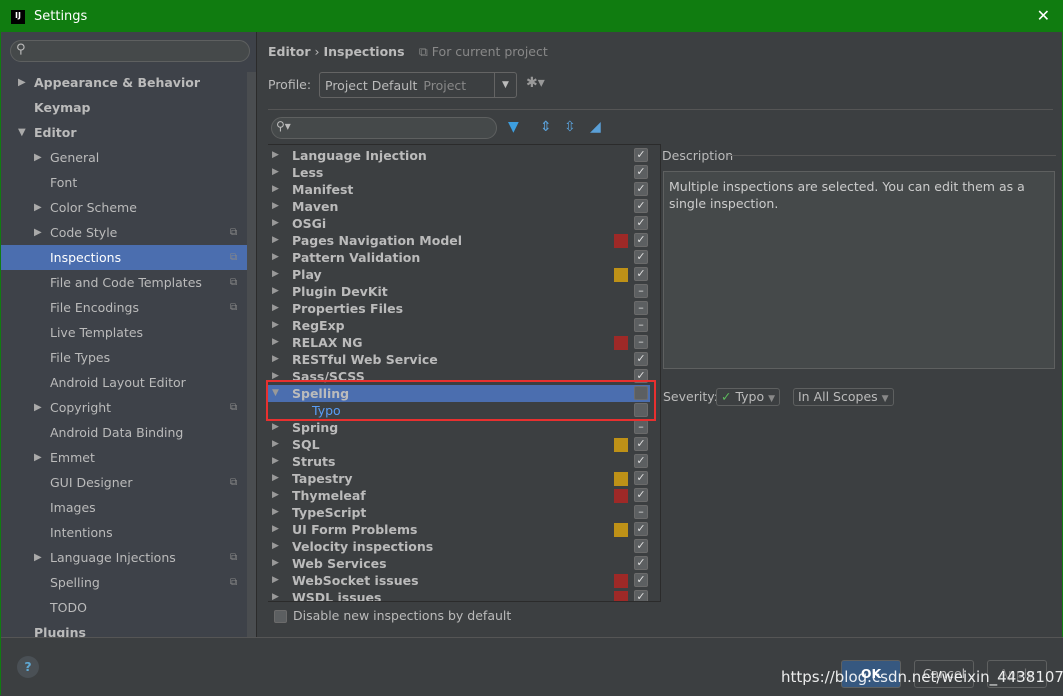 Image resolution: width=1063 pixels, height=696 pixels. What do you see at coordinates (459, 580) in the screenshot?
I see `inspection-row: ▶ WebSocket issues ✓` at bounding box center [459, 580].